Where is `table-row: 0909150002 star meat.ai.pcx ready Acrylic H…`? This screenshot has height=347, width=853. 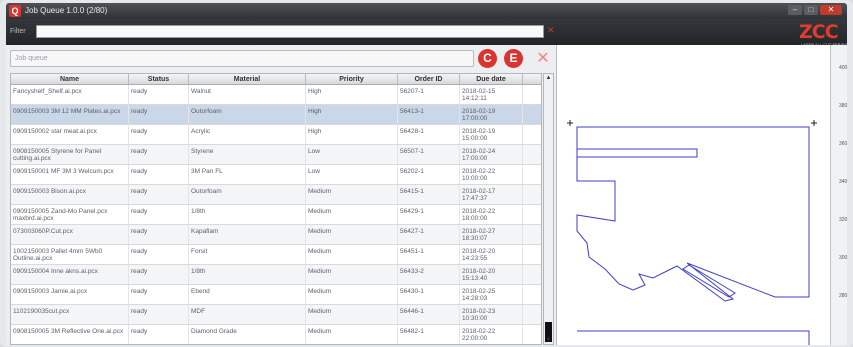 table-row: 0909150002 star meat.ai.pcx ready Acrylic H… is located at coordinates (276, 135).